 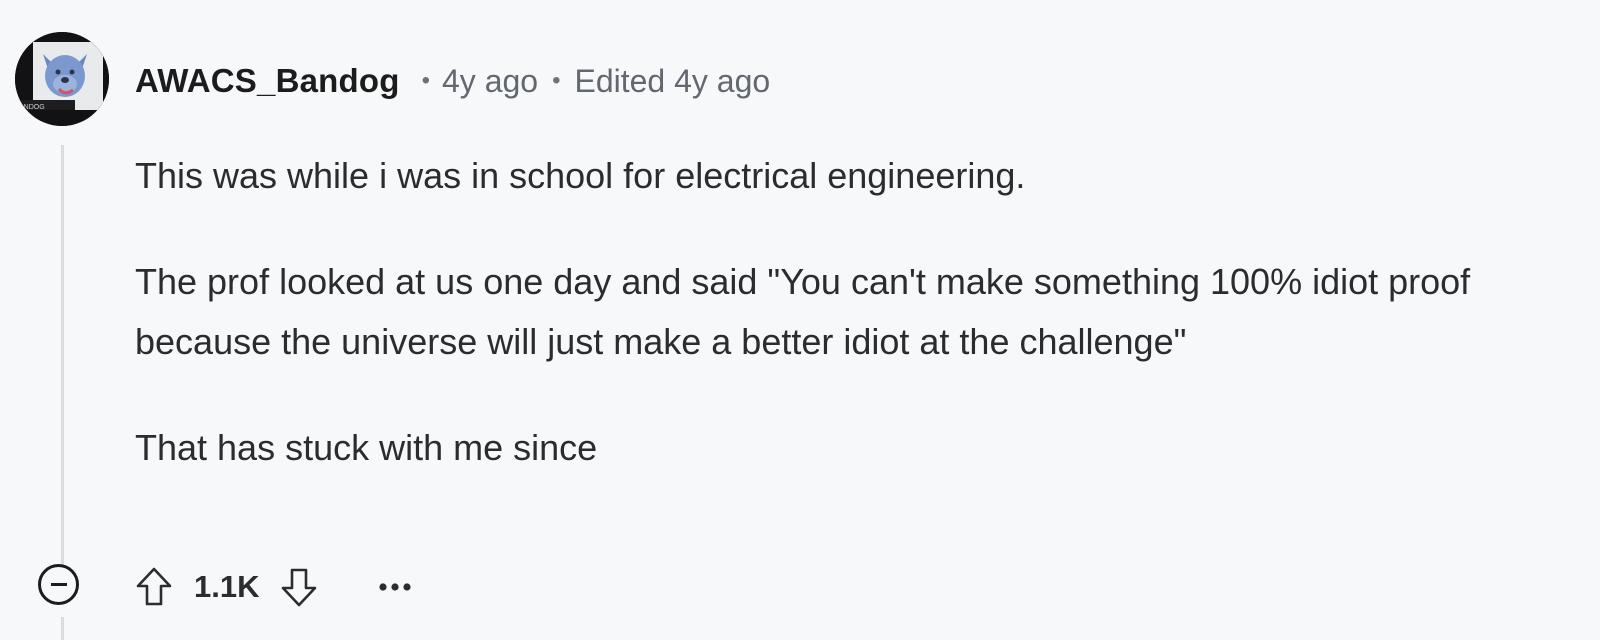 I want to click on bulldog-avatar-icon: ANDOG, so click(x=62, y=79).